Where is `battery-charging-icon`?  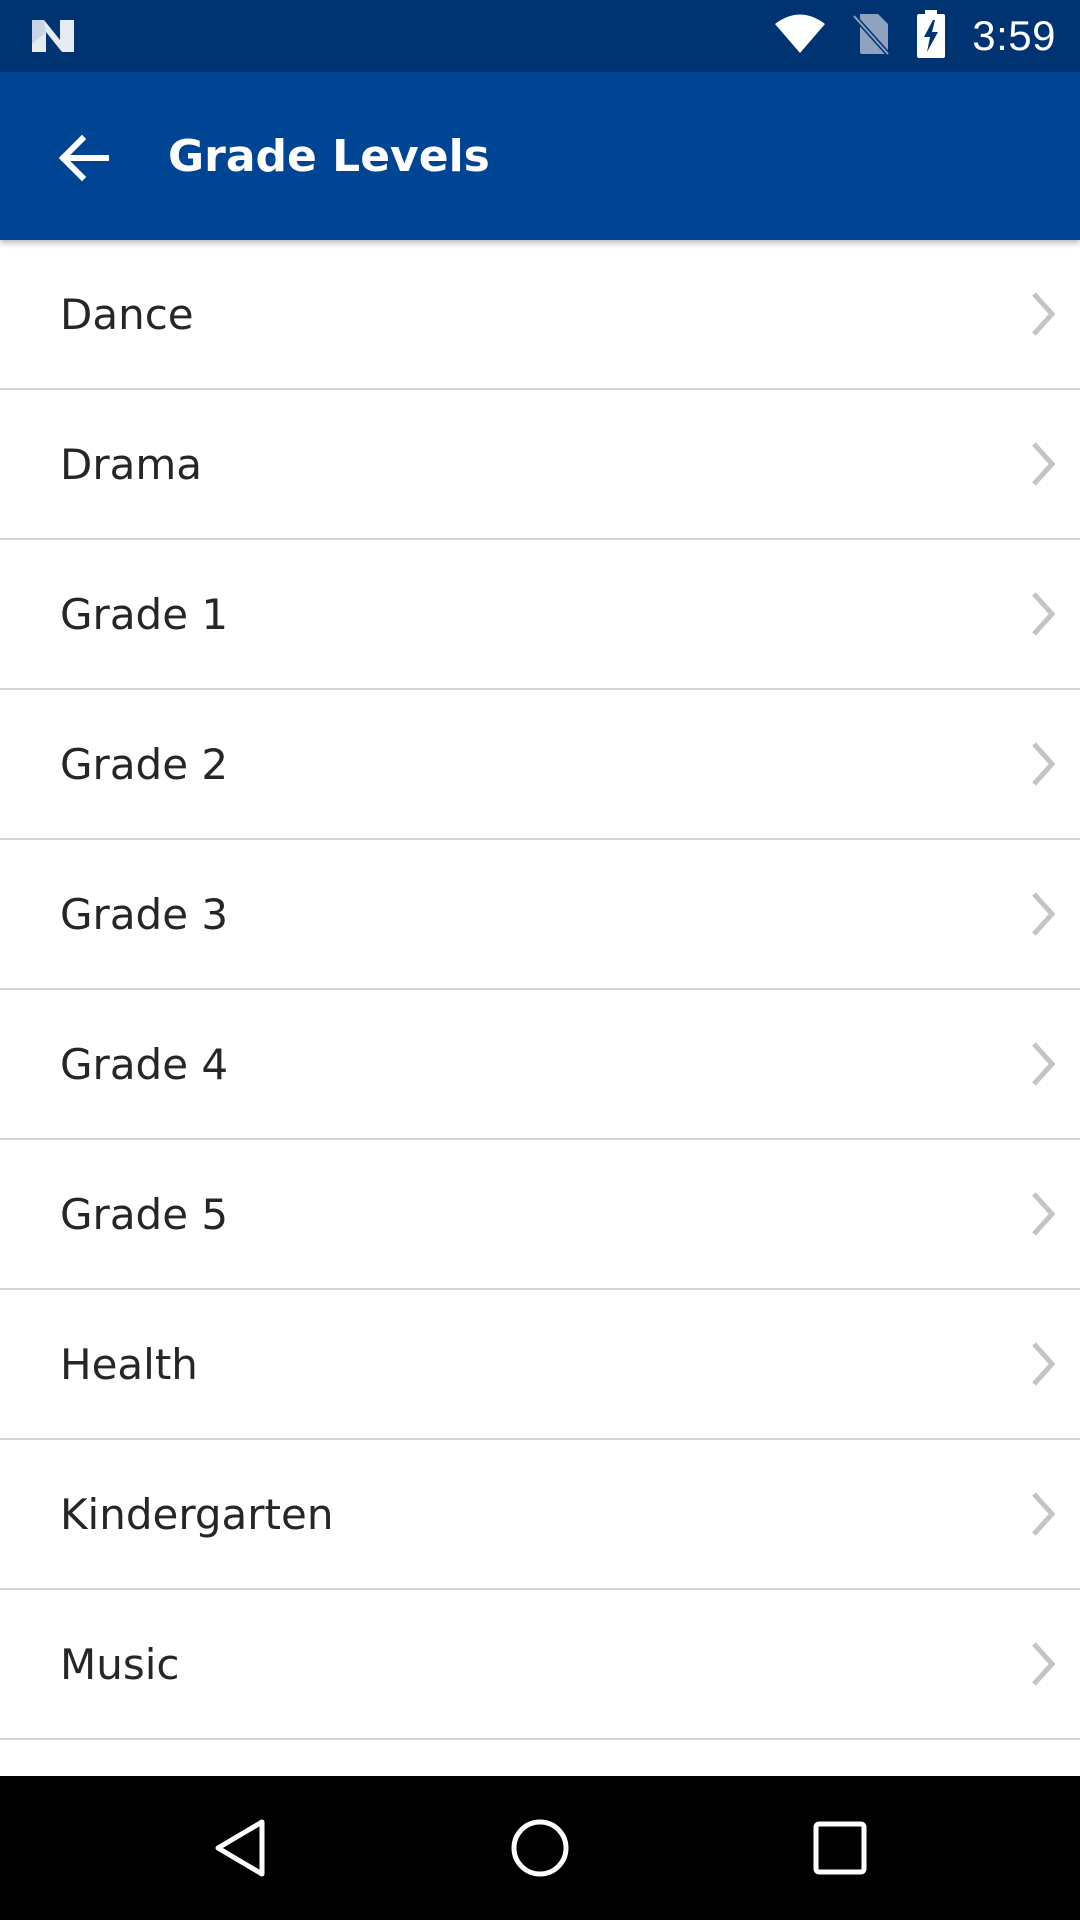 battery-charging-icon is located at coordinates (931, 36).